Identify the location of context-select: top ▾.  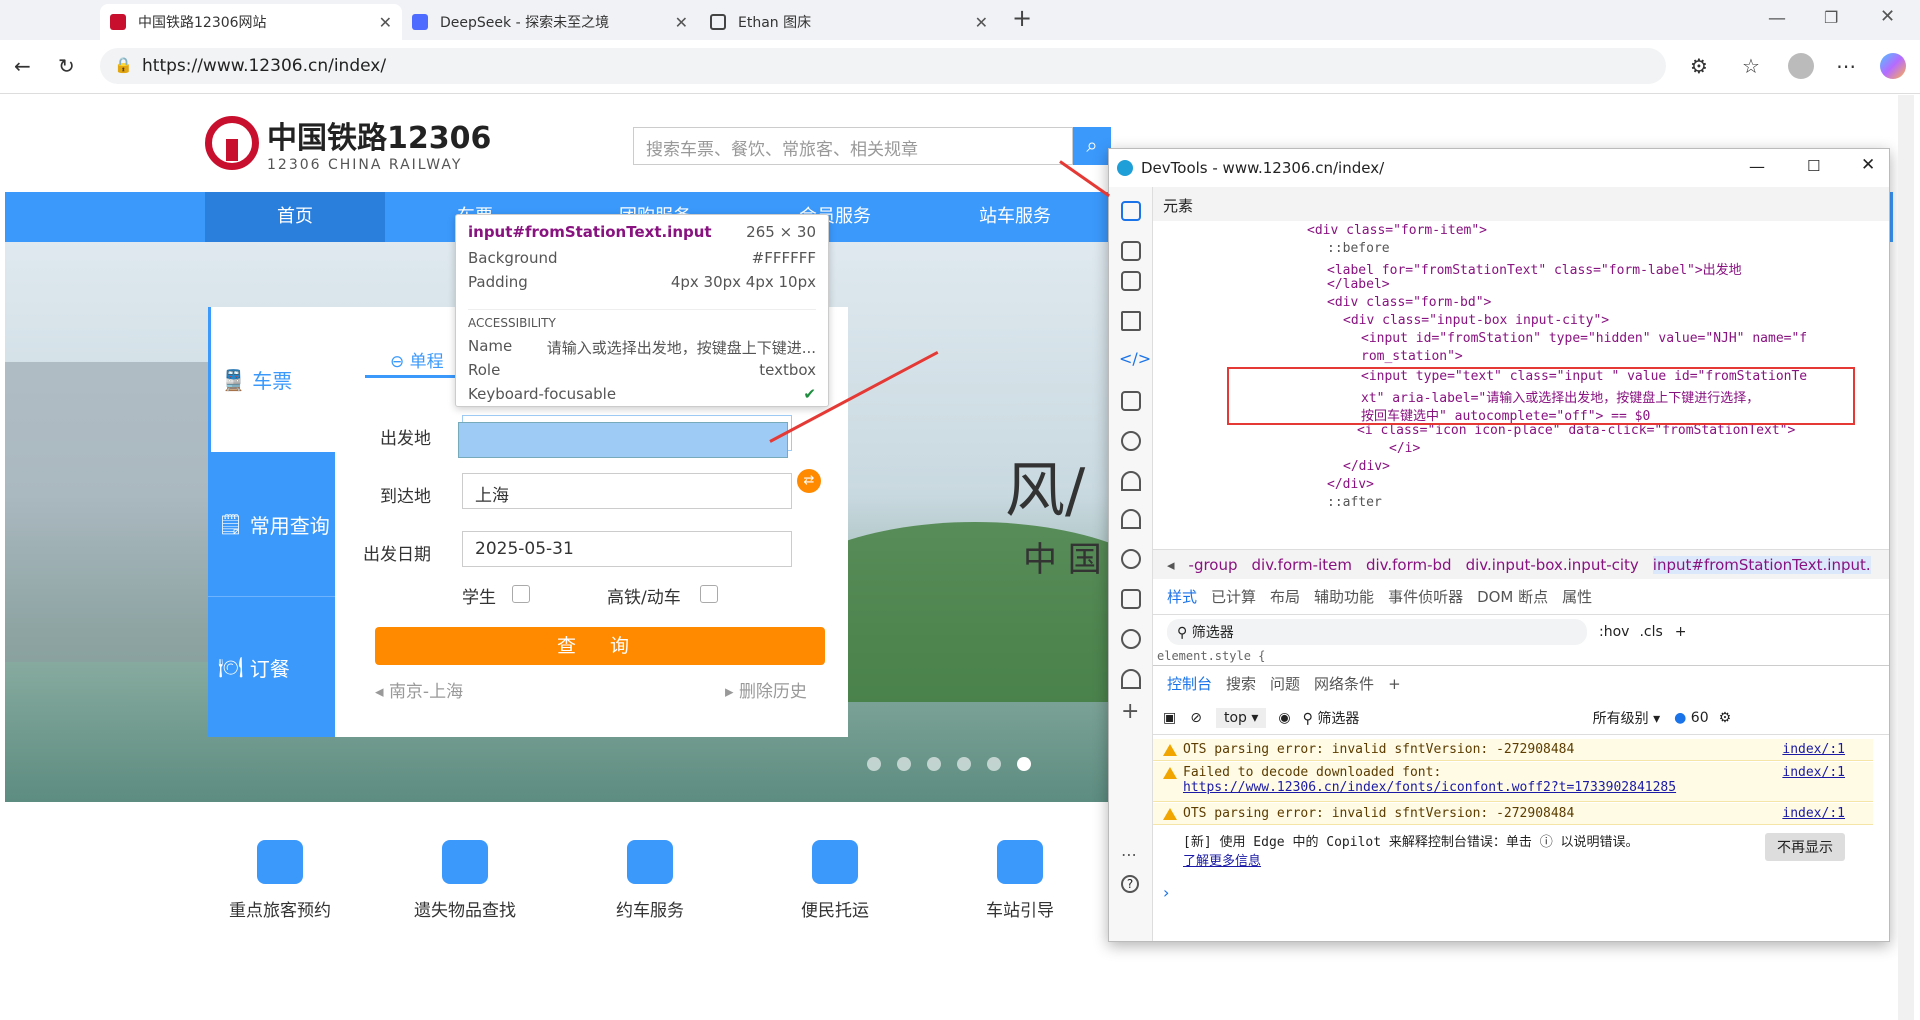
(1241, 717).